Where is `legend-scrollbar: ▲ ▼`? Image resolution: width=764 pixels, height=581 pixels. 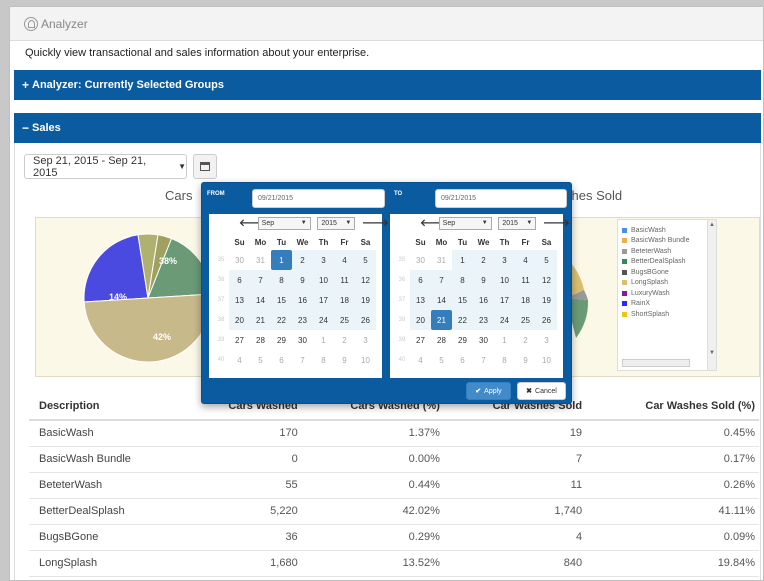 legend-scrollbar: ▲ ▼ is located at coordinates (711, 295).